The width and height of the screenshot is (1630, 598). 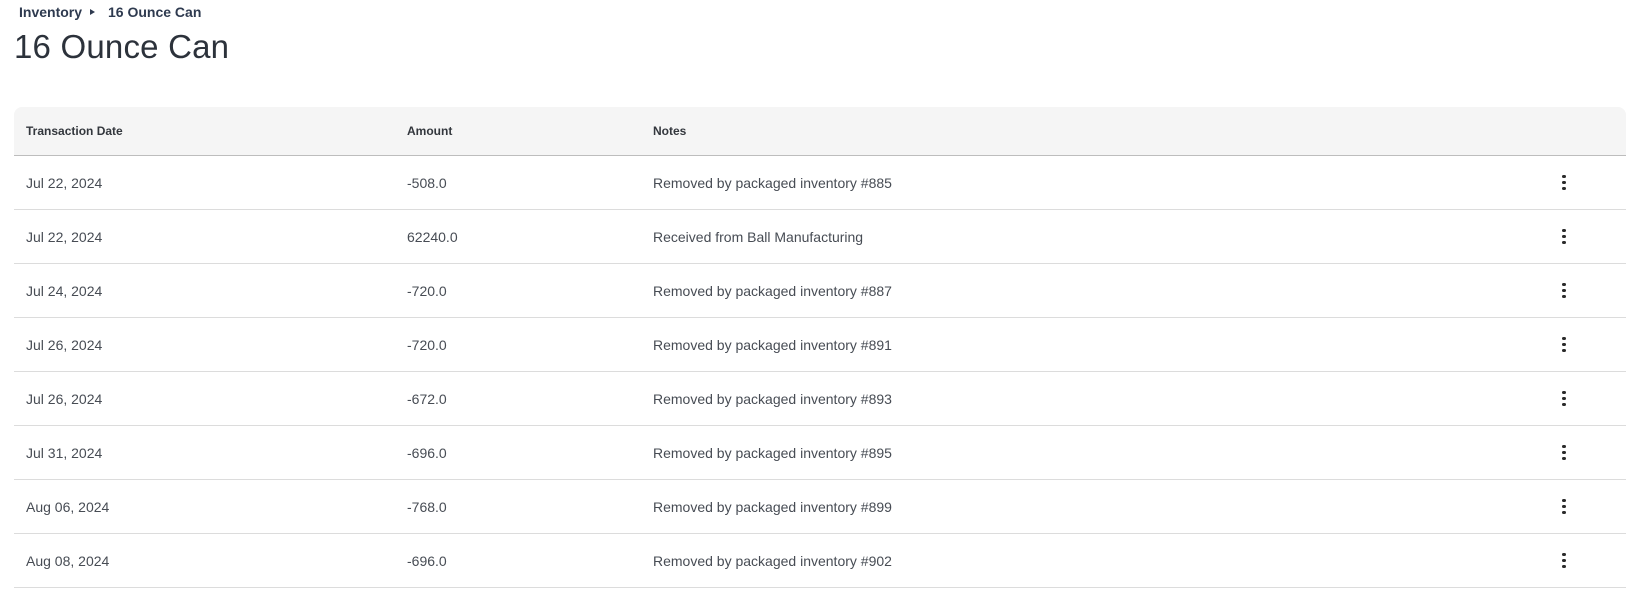 What do you see at coordinates (74, 131) in the screenshot?
I see `header-transaction-date: Transaction Date` at bounding box center [74, 131].